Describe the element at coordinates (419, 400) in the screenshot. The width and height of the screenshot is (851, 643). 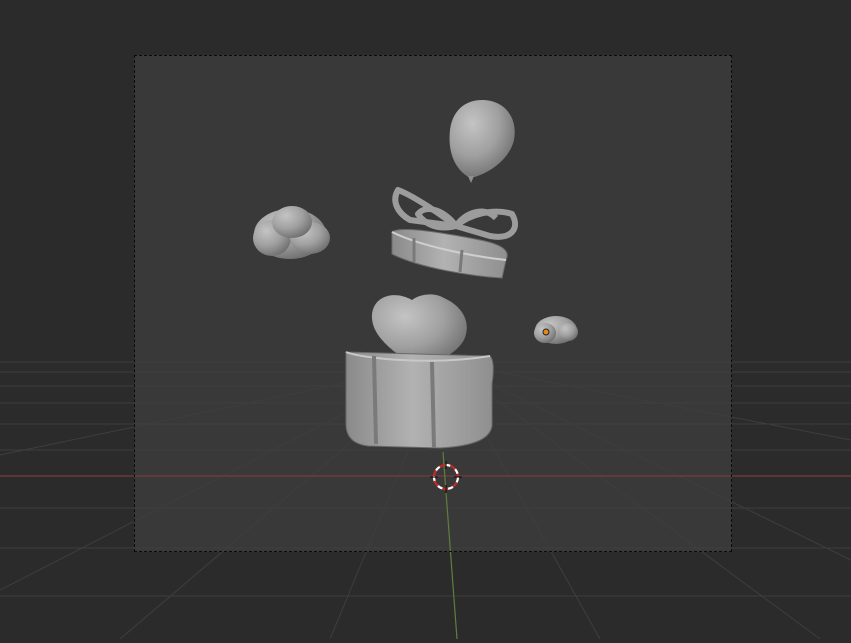
I see `gift-box-object` at that location.